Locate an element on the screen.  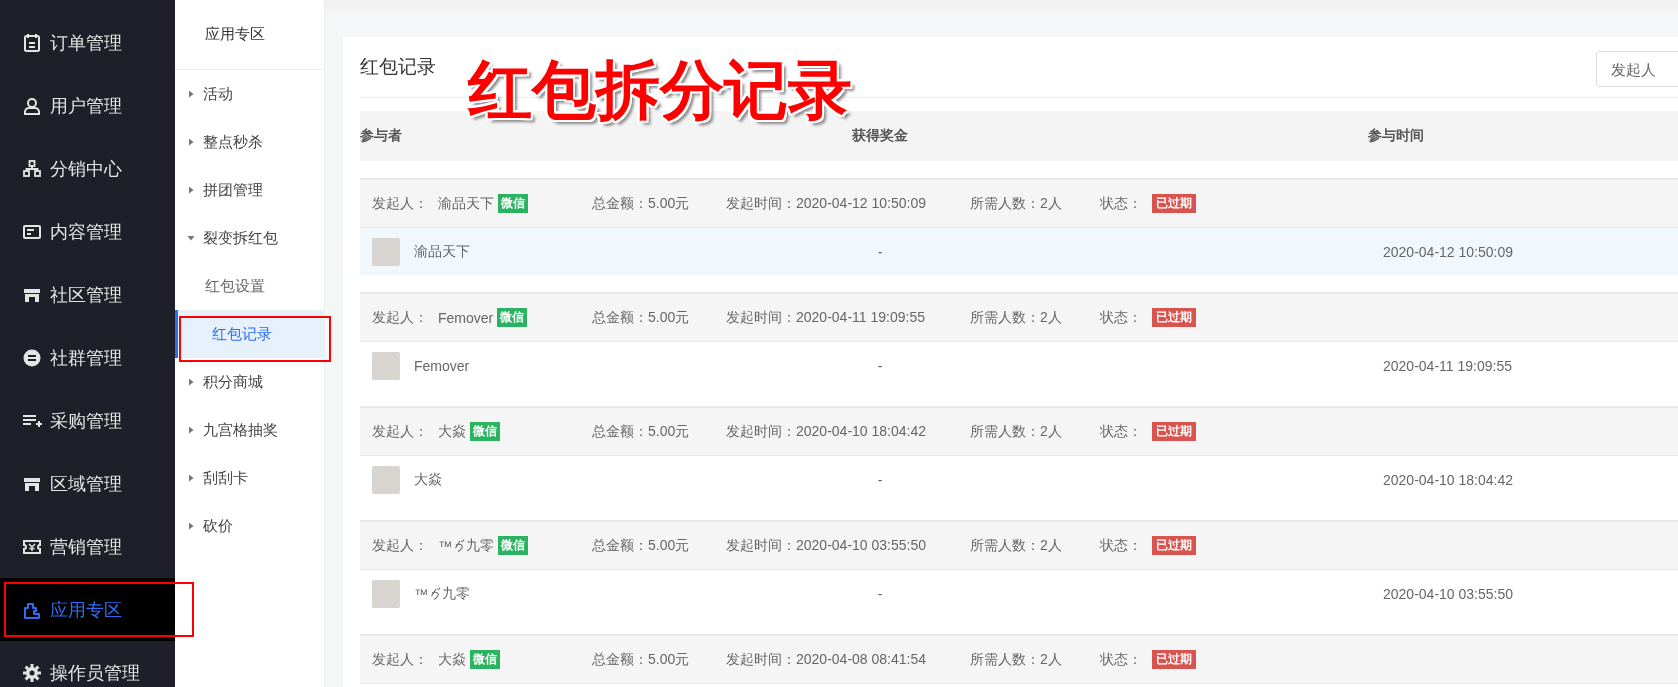
column-header: 获得奖金 is located at coordinates (880, 136).